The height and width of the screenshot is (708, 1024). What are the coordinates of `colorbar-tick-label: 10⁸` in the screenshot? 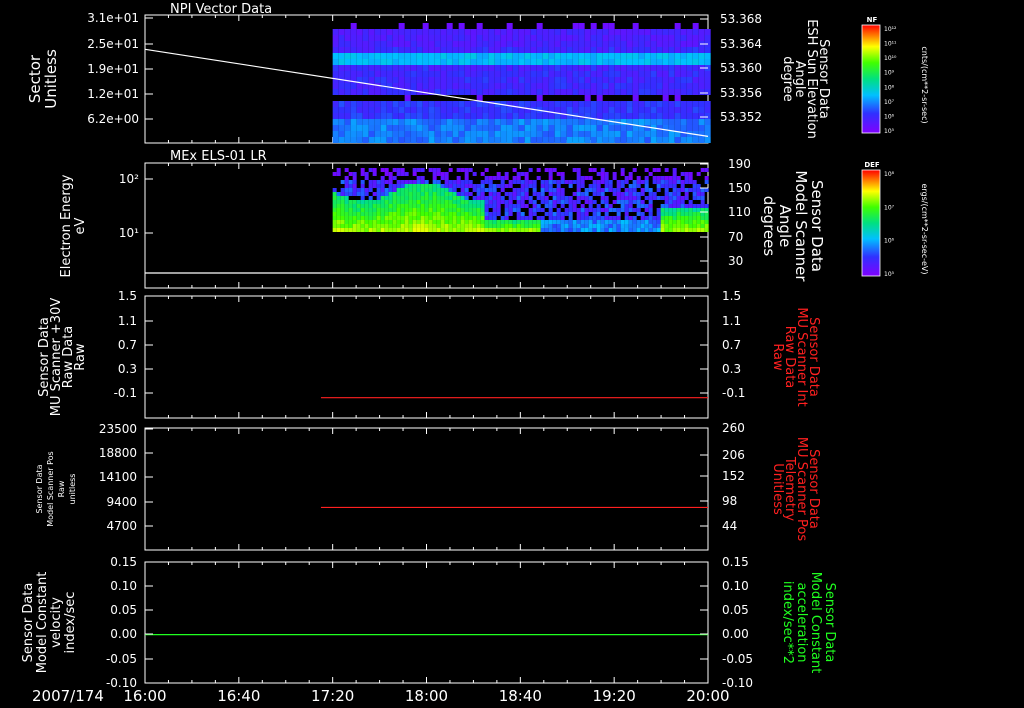 It's located at (889, 174).